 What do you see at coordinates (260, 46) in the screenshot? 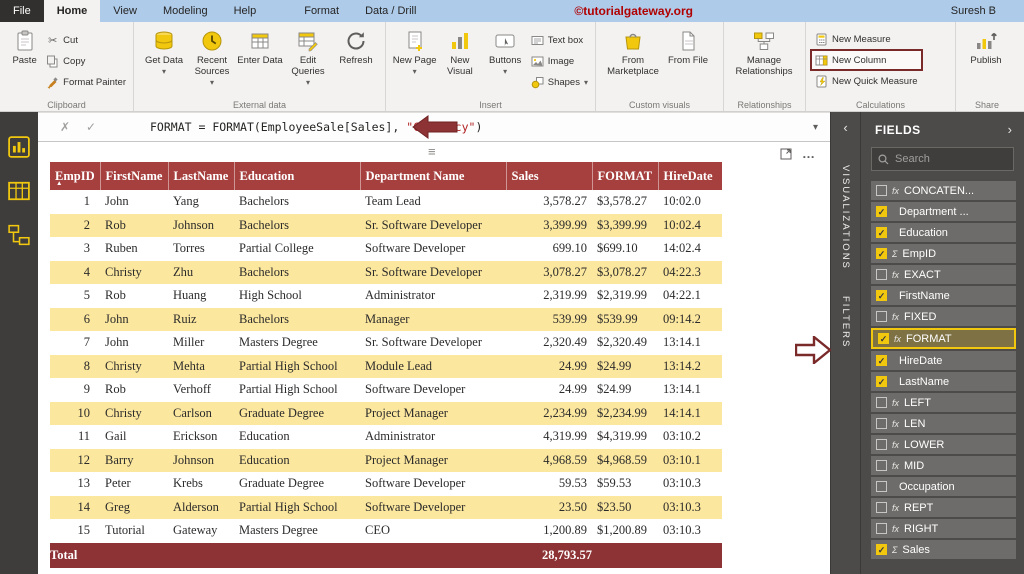
I see `enter-data-button: Enter Data` at bounding box center [260, 46].